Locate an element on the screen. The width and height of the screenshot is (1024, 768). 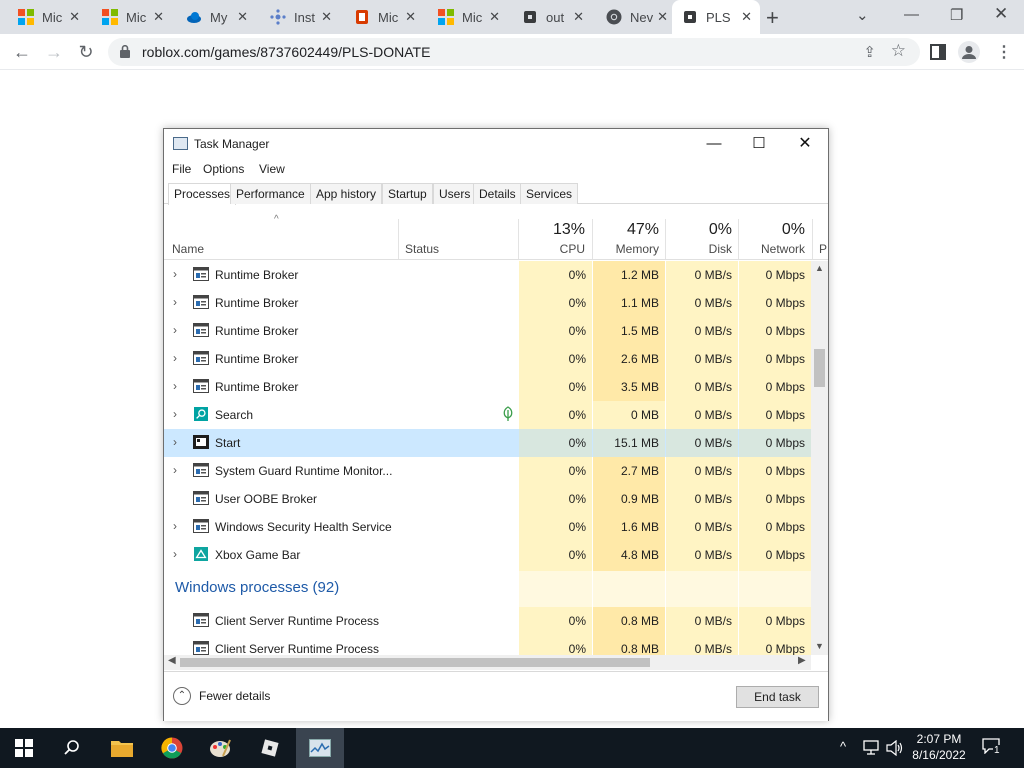
table-row: › Runtime Broker 0% 2.6 MB 0 MB/s 0 Mbps is located at coordinates (487, 359).